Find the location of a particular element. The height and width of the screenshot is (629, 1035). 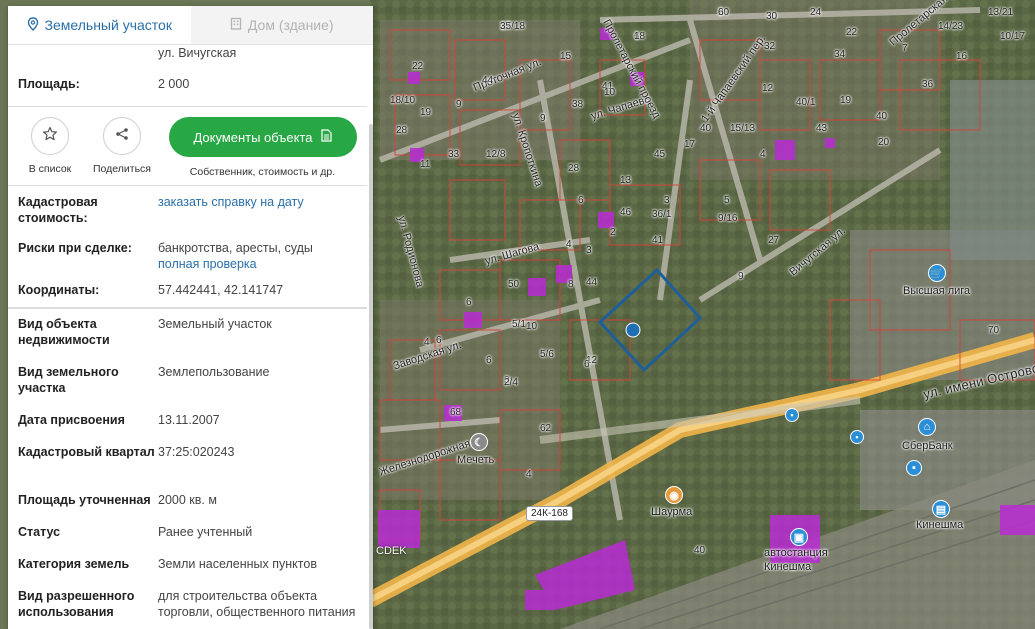

panel-scrollbar is located at coordinates (371, 376).